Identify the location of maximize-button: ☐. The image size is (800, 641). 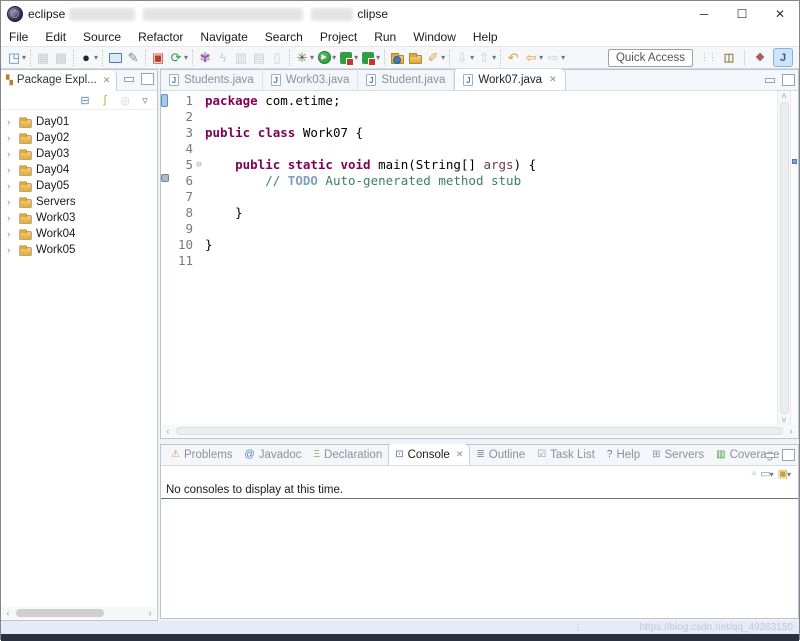
(742, 14).